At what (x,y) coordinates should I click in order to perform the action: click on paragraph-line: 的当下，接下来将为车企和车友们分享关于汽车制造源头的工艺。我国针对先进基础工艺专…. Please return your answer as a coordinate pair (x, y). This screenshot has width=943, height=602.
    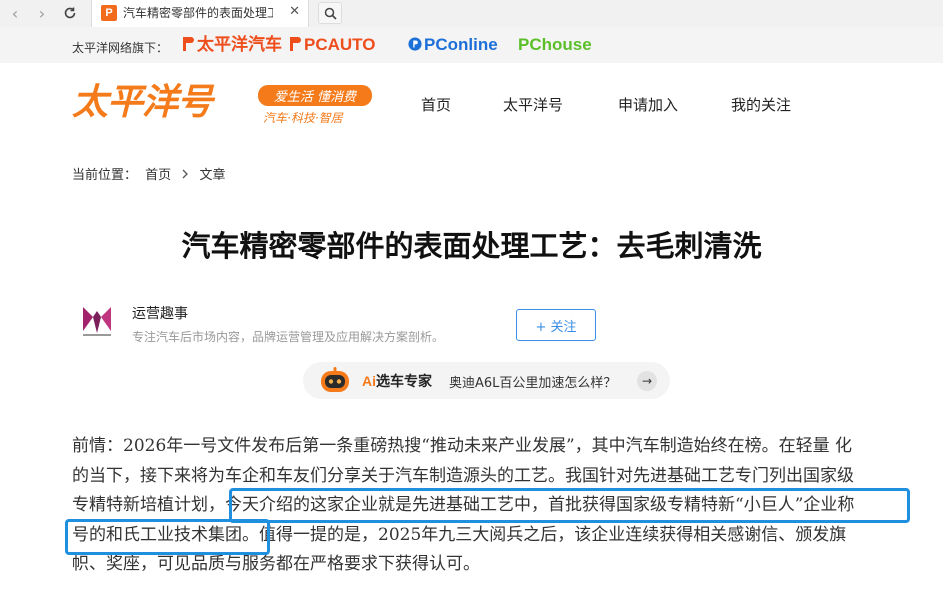
    Looking at the image, I should click on (463, 475).